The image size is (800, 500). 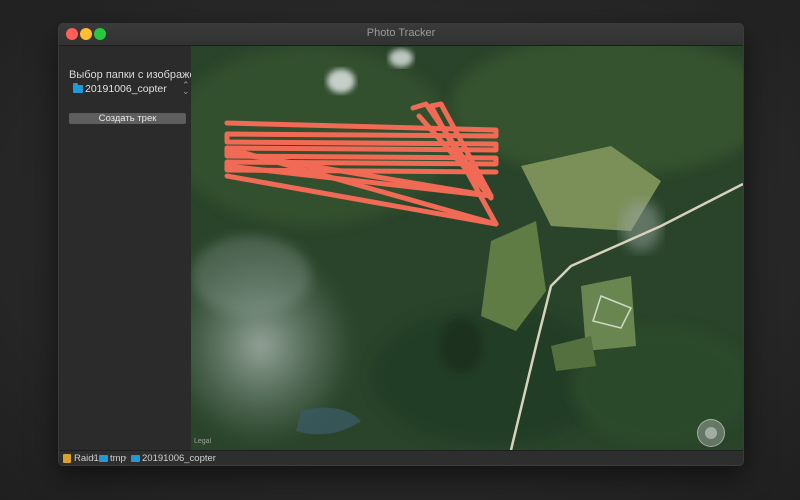 I want to click on compass-icon, so click(x=711, y=433).